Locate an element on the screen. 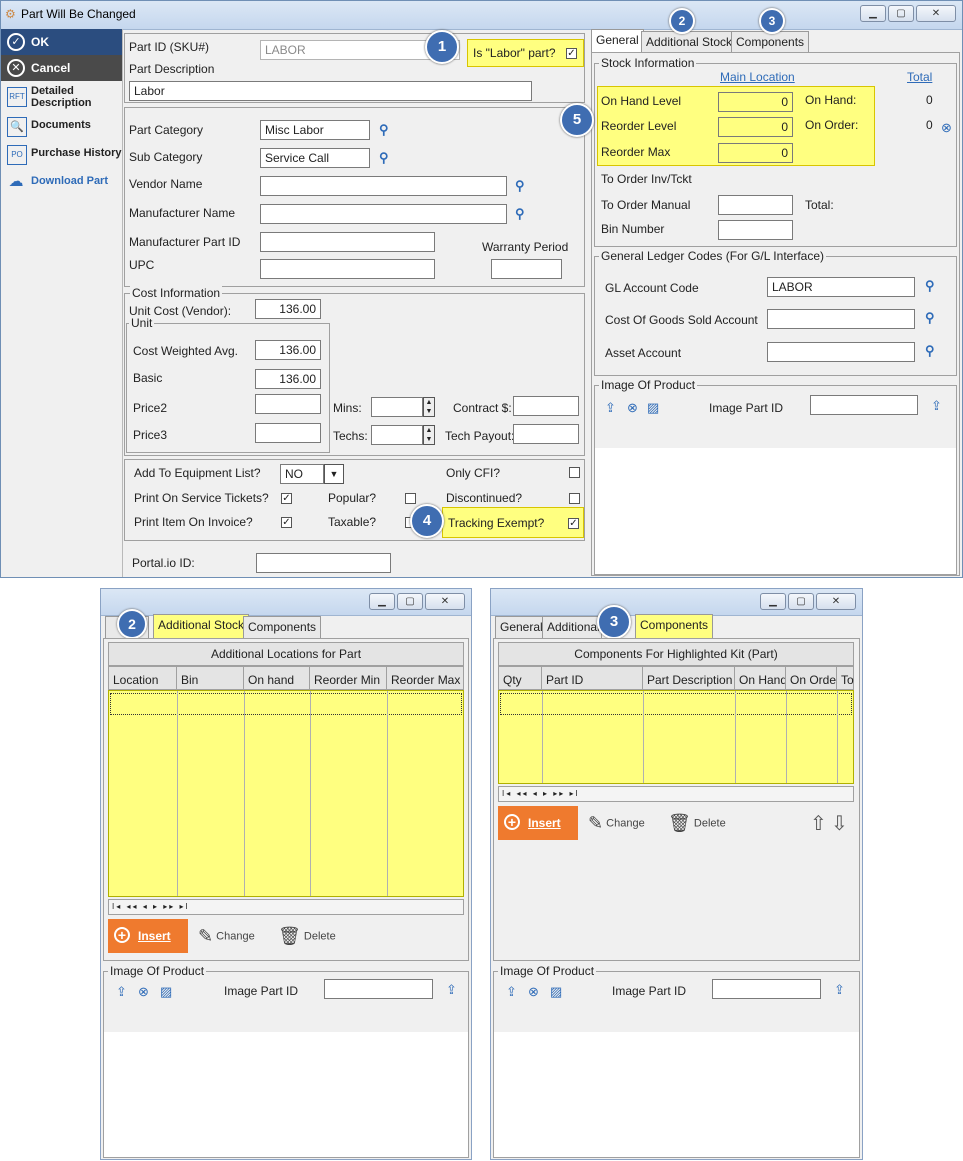 The height and width of the screenshot is (1161, 963). mins-spinner: ▲ ▼ is located at coordinates (429, 407).